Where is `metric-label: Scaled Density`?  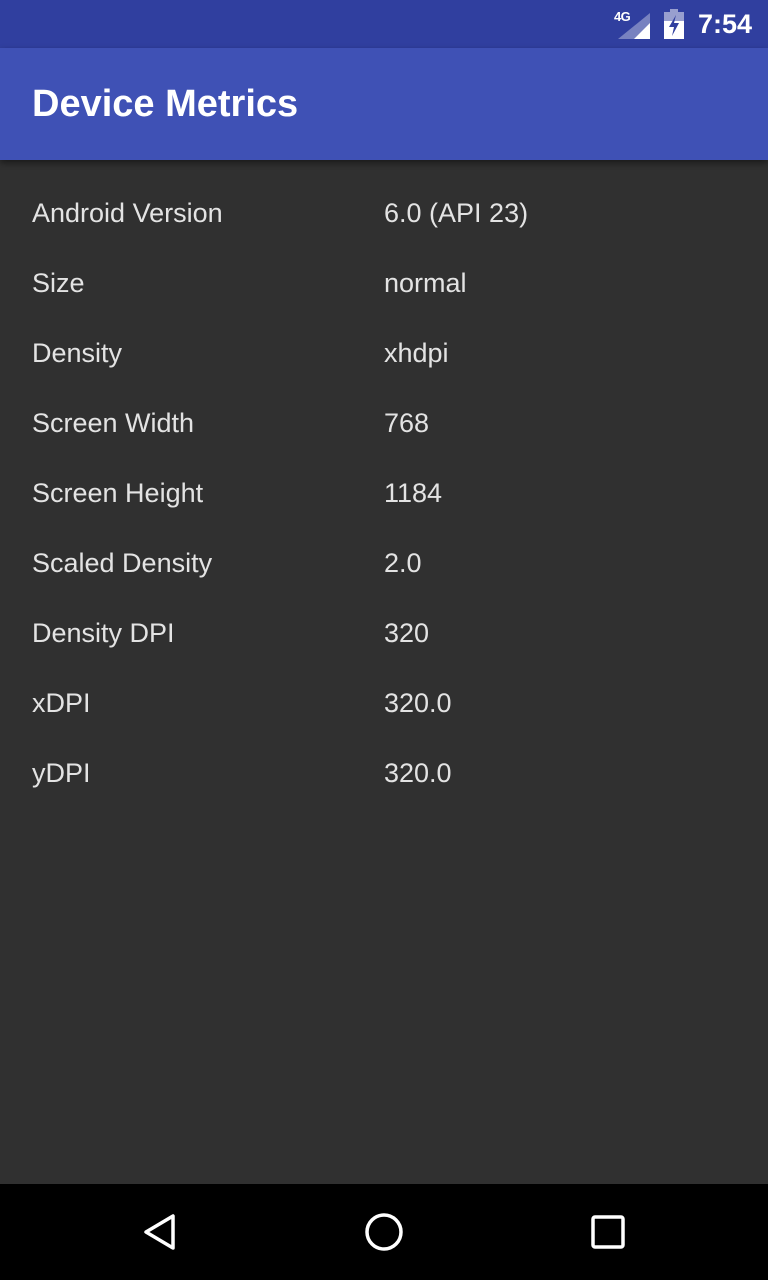 metric-label: Scaled Density is located at coordinates (122, 562).